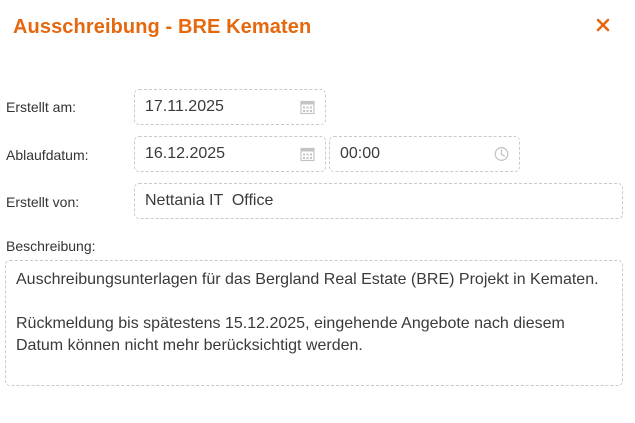 This screenshot has width=635, height=423. Describe the element at coordinates (360, 153) in the screenshot. I see `expiry-time-value: 00:00` at that location.